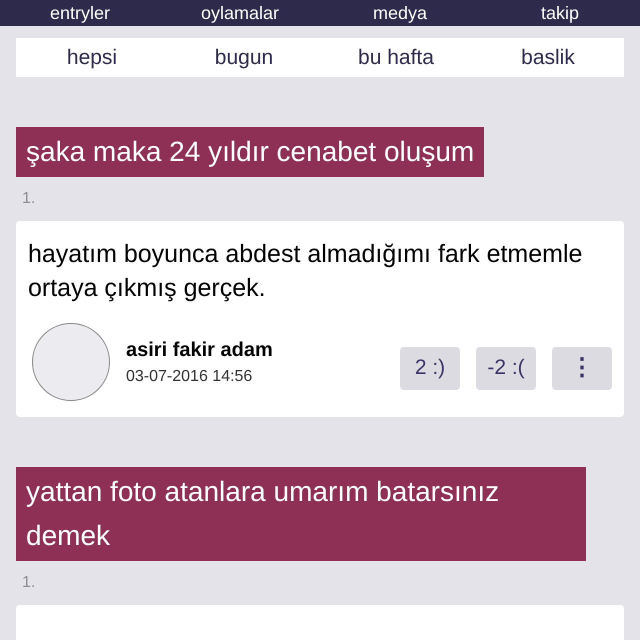 The height and width of the screenshot is (640, 640). I want to click on upvote-button: 2 :), so click(430, 368).